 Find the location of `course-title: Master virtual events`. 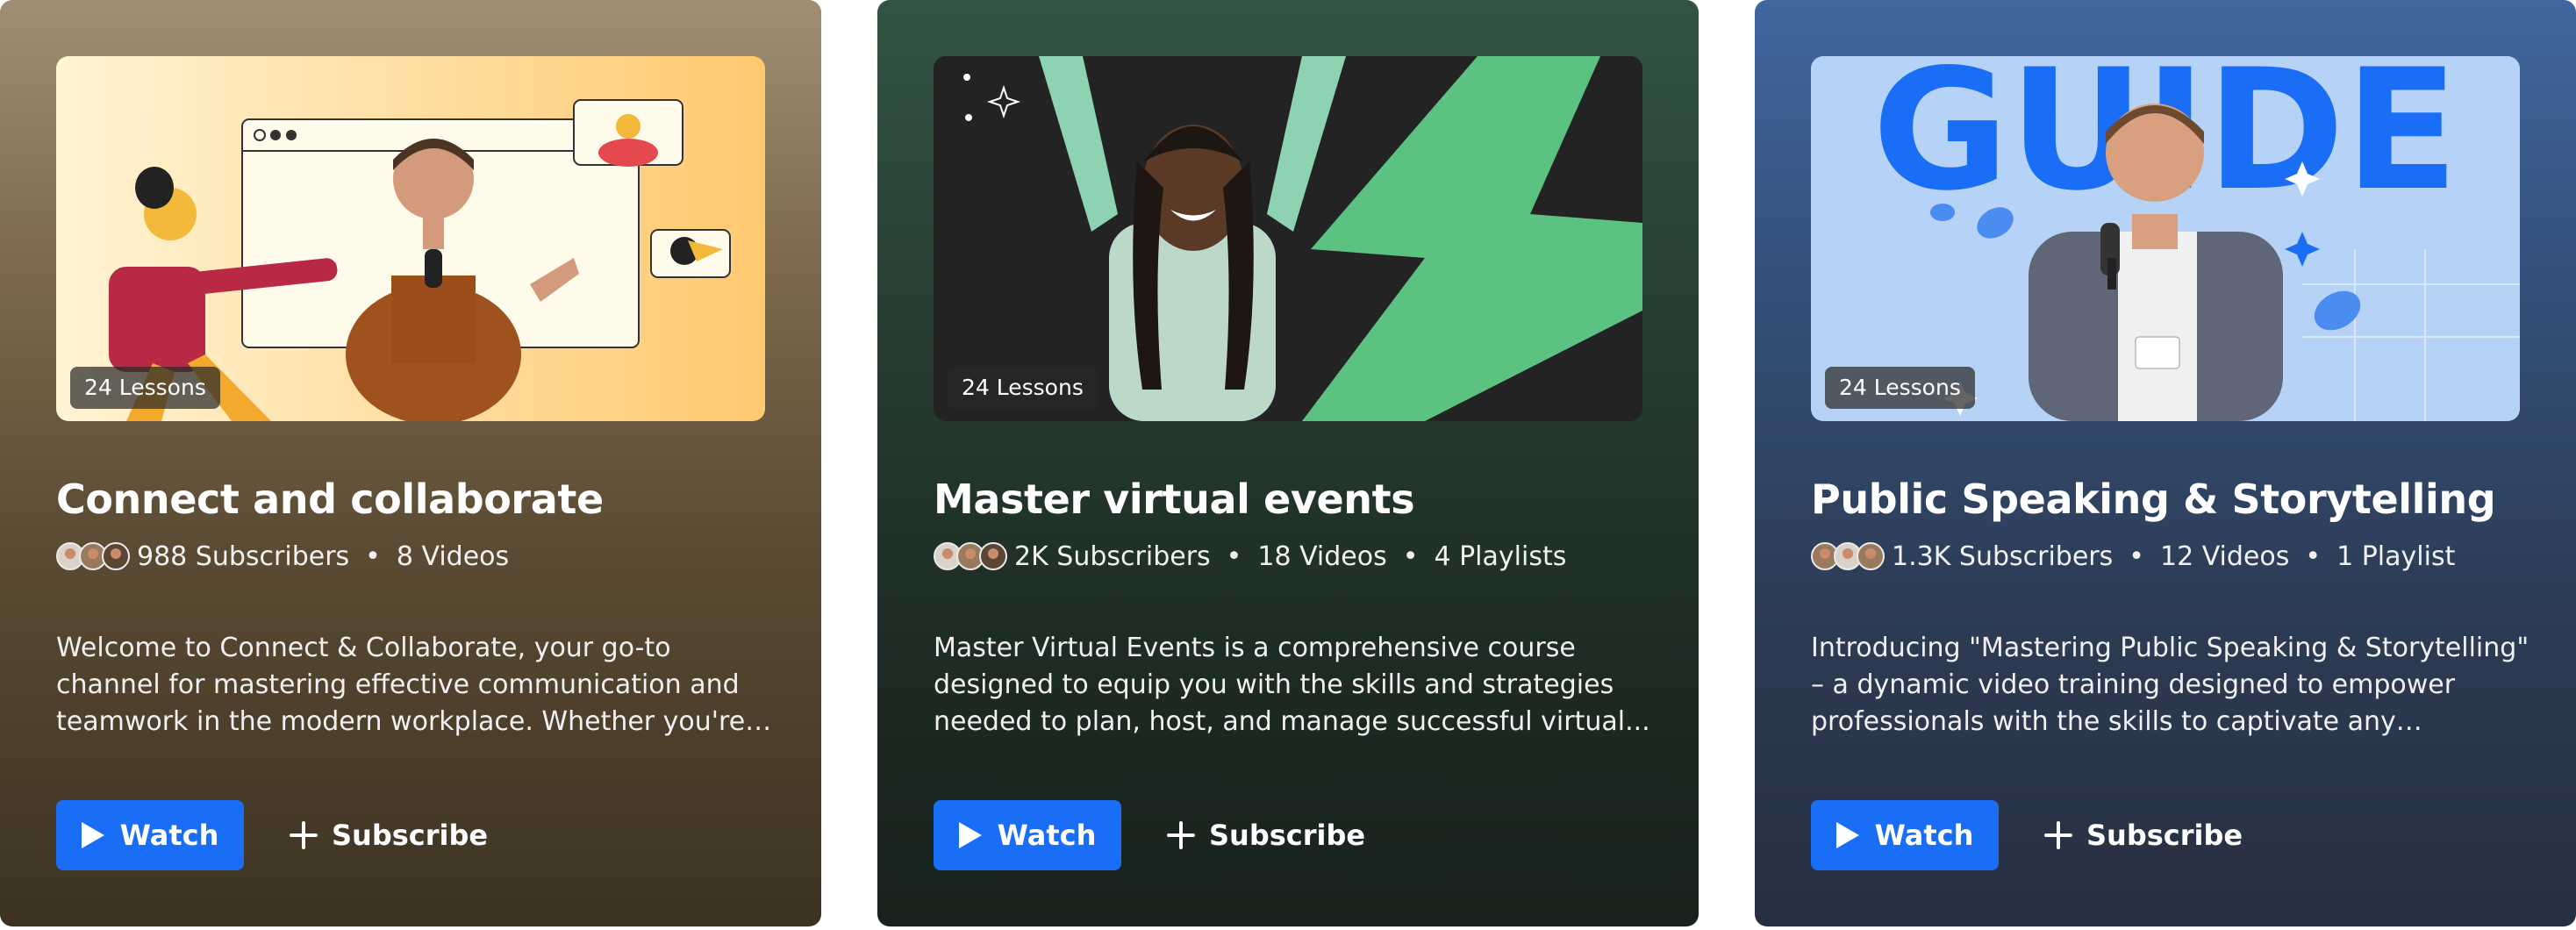

course-title: Master virtual events is located at coordinates (1293, 500).